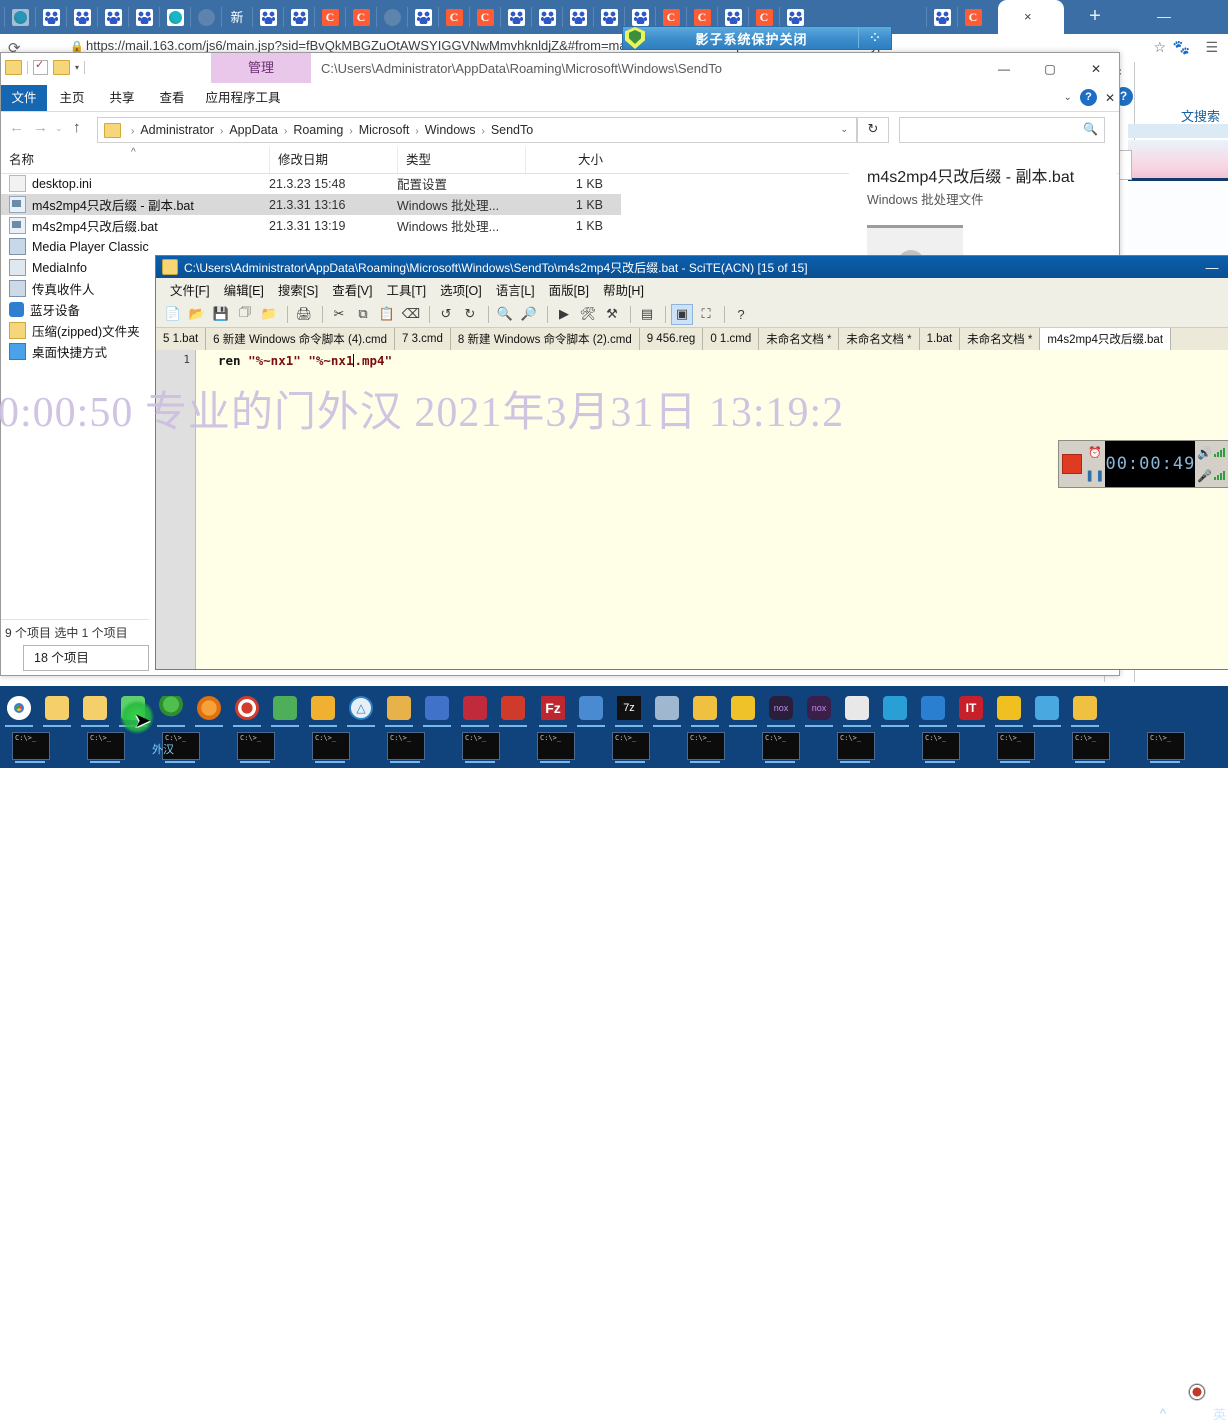 The height and width of the screenshot is (1423, 1228). What do you see at coordinates (285, 708) in the screenshot?
I see `taskbar-item-globe-green` at bounding box center [285, 708].